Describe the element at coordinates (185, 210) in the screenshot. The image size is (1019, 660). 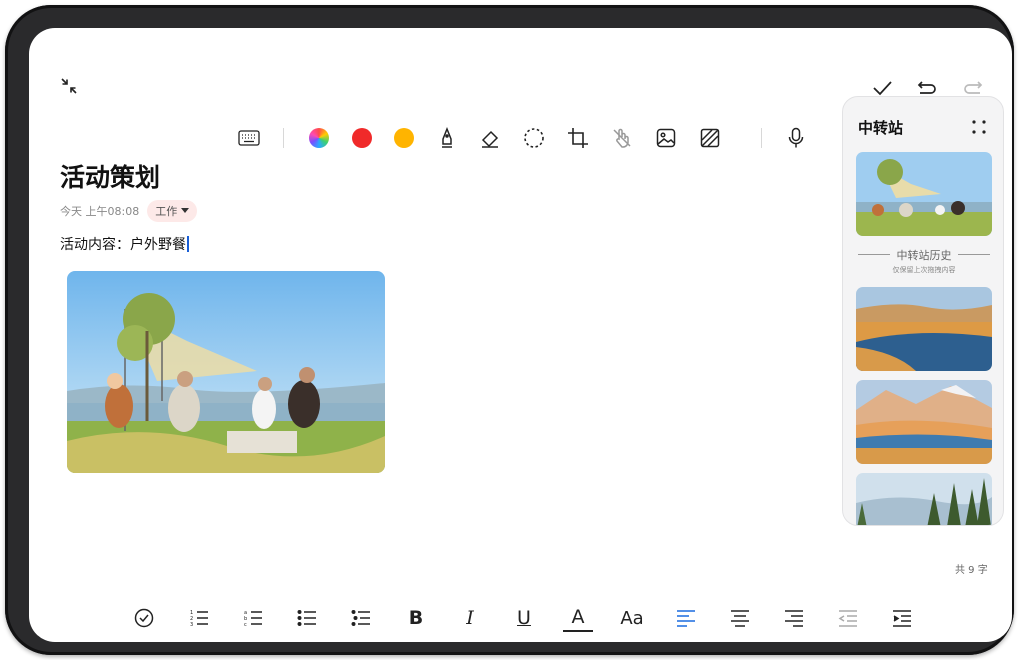
I see `dropdown-arrow-icon` at that location.